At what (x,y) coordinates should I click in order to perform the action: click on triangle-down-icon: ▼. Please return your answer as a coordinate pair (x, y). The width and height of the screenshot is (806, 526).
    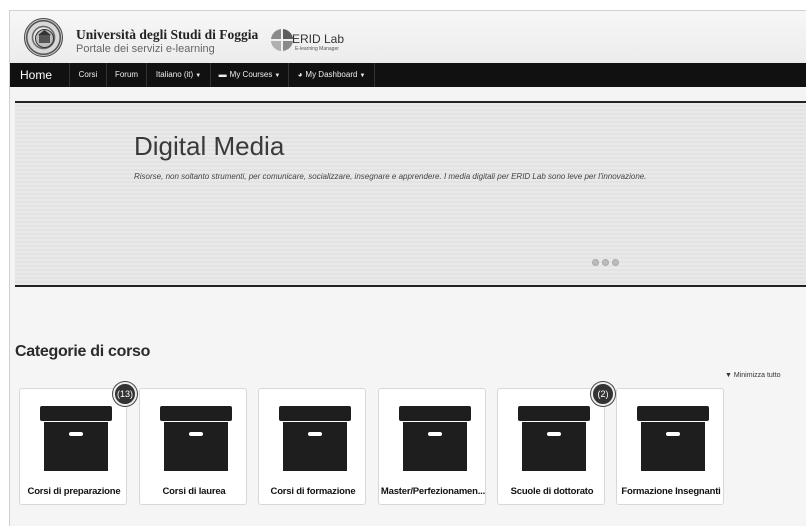
    Looking at the image, I should click on (728, 375).